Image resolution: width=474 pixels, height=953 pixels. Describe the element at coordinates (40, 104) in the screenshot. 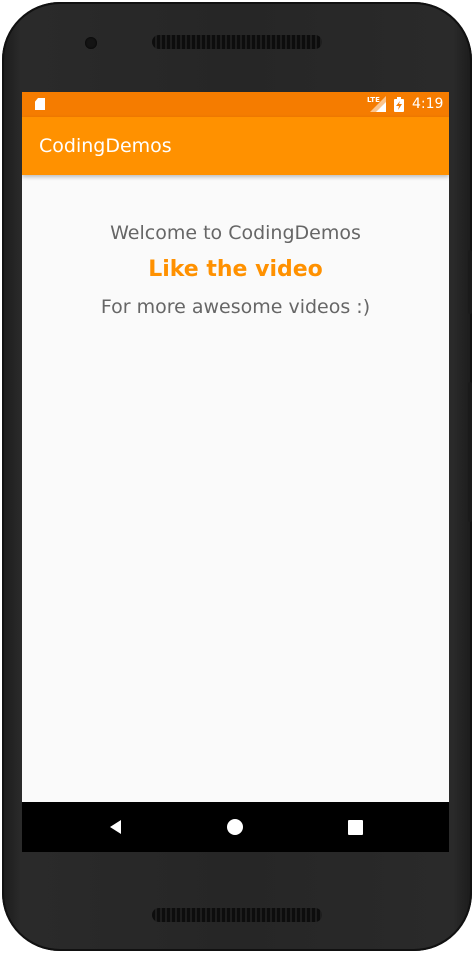

I see `sd-card-icon` at that location.